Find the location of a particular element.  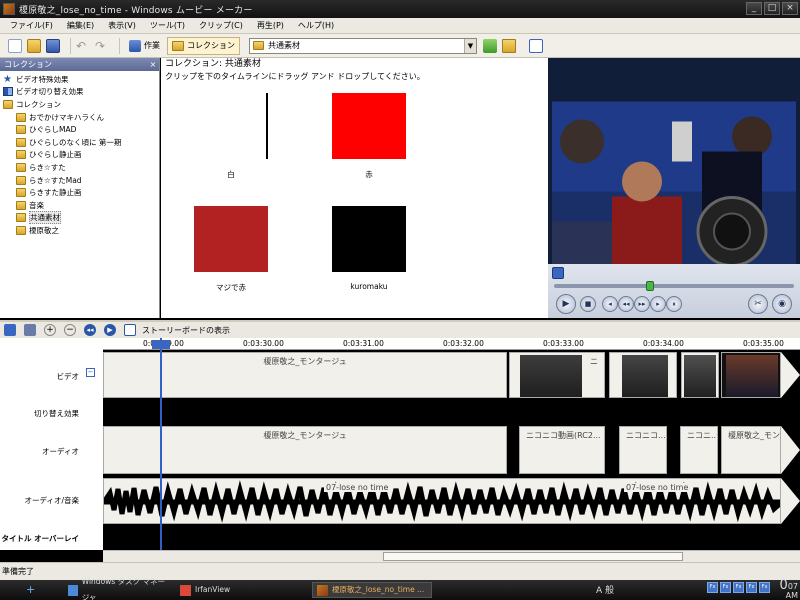

redo-icon: ↷ is located at coordinates (102, 46).